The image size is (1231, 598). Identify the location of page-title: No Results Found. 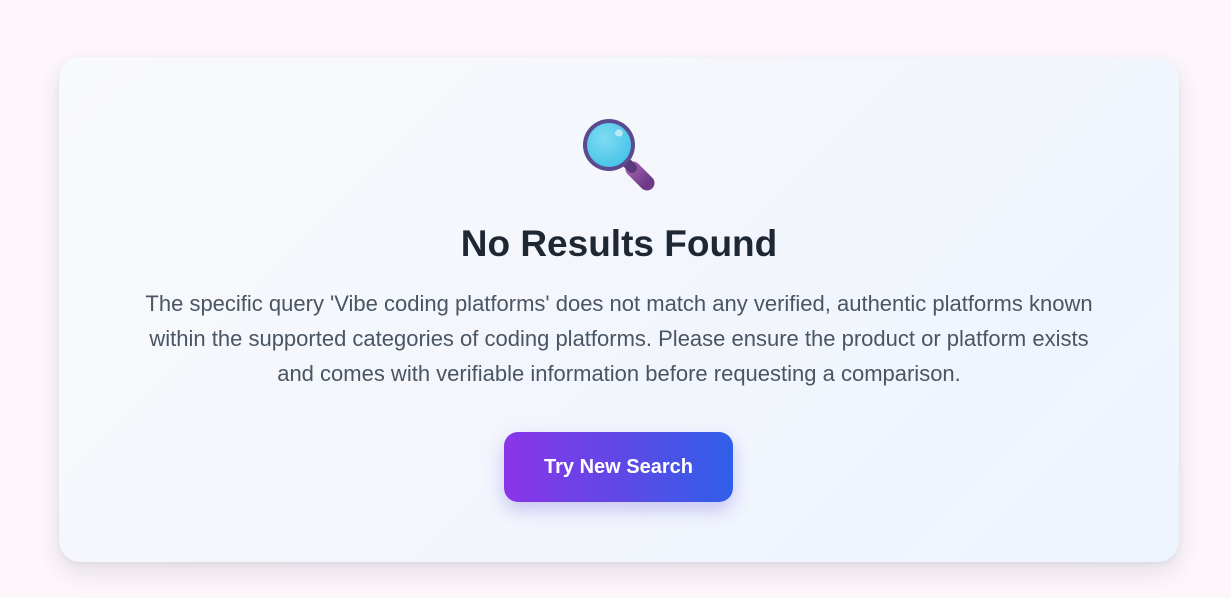
(619, 243).